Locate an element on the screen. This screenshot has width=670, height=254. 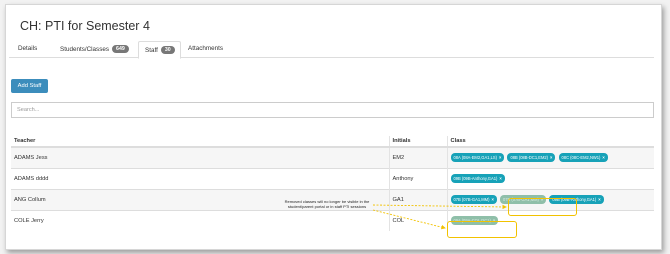
class-tag-label: 07B (07B-GA1,MM) is located at coordinates (471, 199).